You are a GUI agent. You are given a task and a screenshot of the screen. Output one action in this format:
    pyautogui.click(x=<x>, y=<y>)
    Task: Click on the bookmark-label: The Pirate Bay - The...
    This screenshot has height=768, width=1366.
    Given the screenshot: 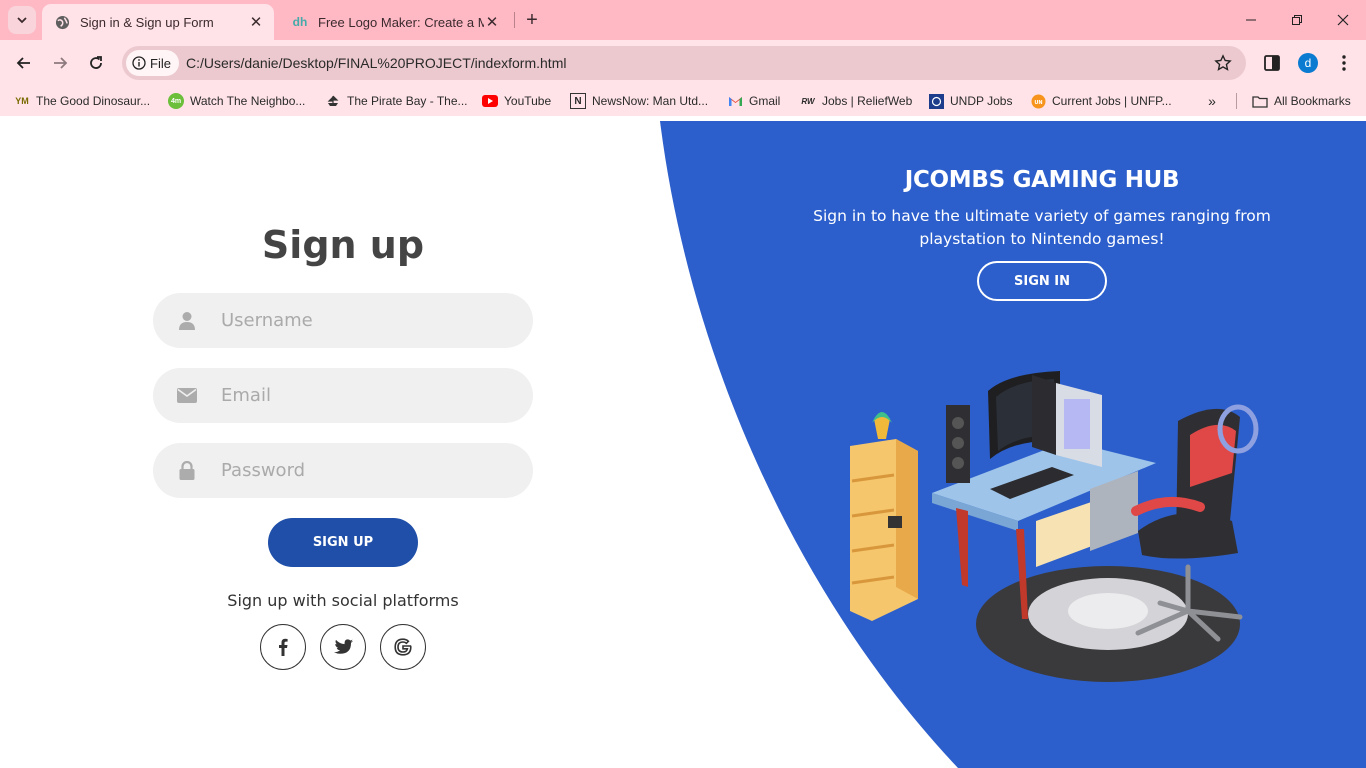 What is the action you would take?
    pyautogui.click(x=407, y=101)
    